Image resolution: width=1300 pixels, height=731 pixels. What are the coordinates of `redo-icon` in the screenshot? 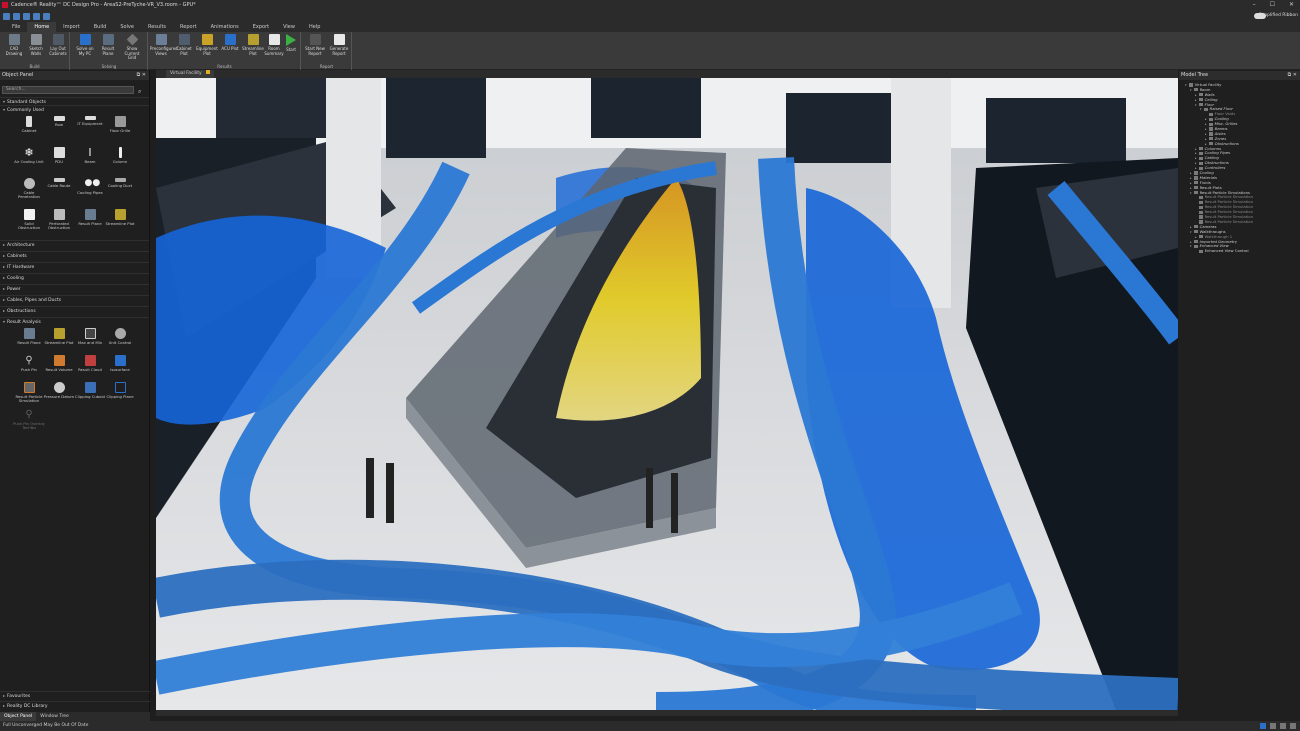 It's located at (46, 16).